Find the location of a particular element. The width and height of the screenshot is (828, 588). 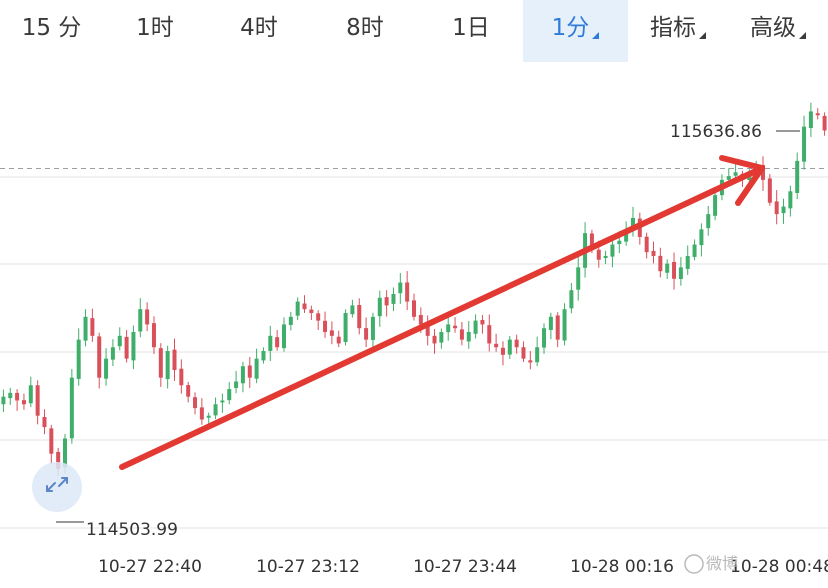

expand-button-bg is located at coordinates (57, 487).